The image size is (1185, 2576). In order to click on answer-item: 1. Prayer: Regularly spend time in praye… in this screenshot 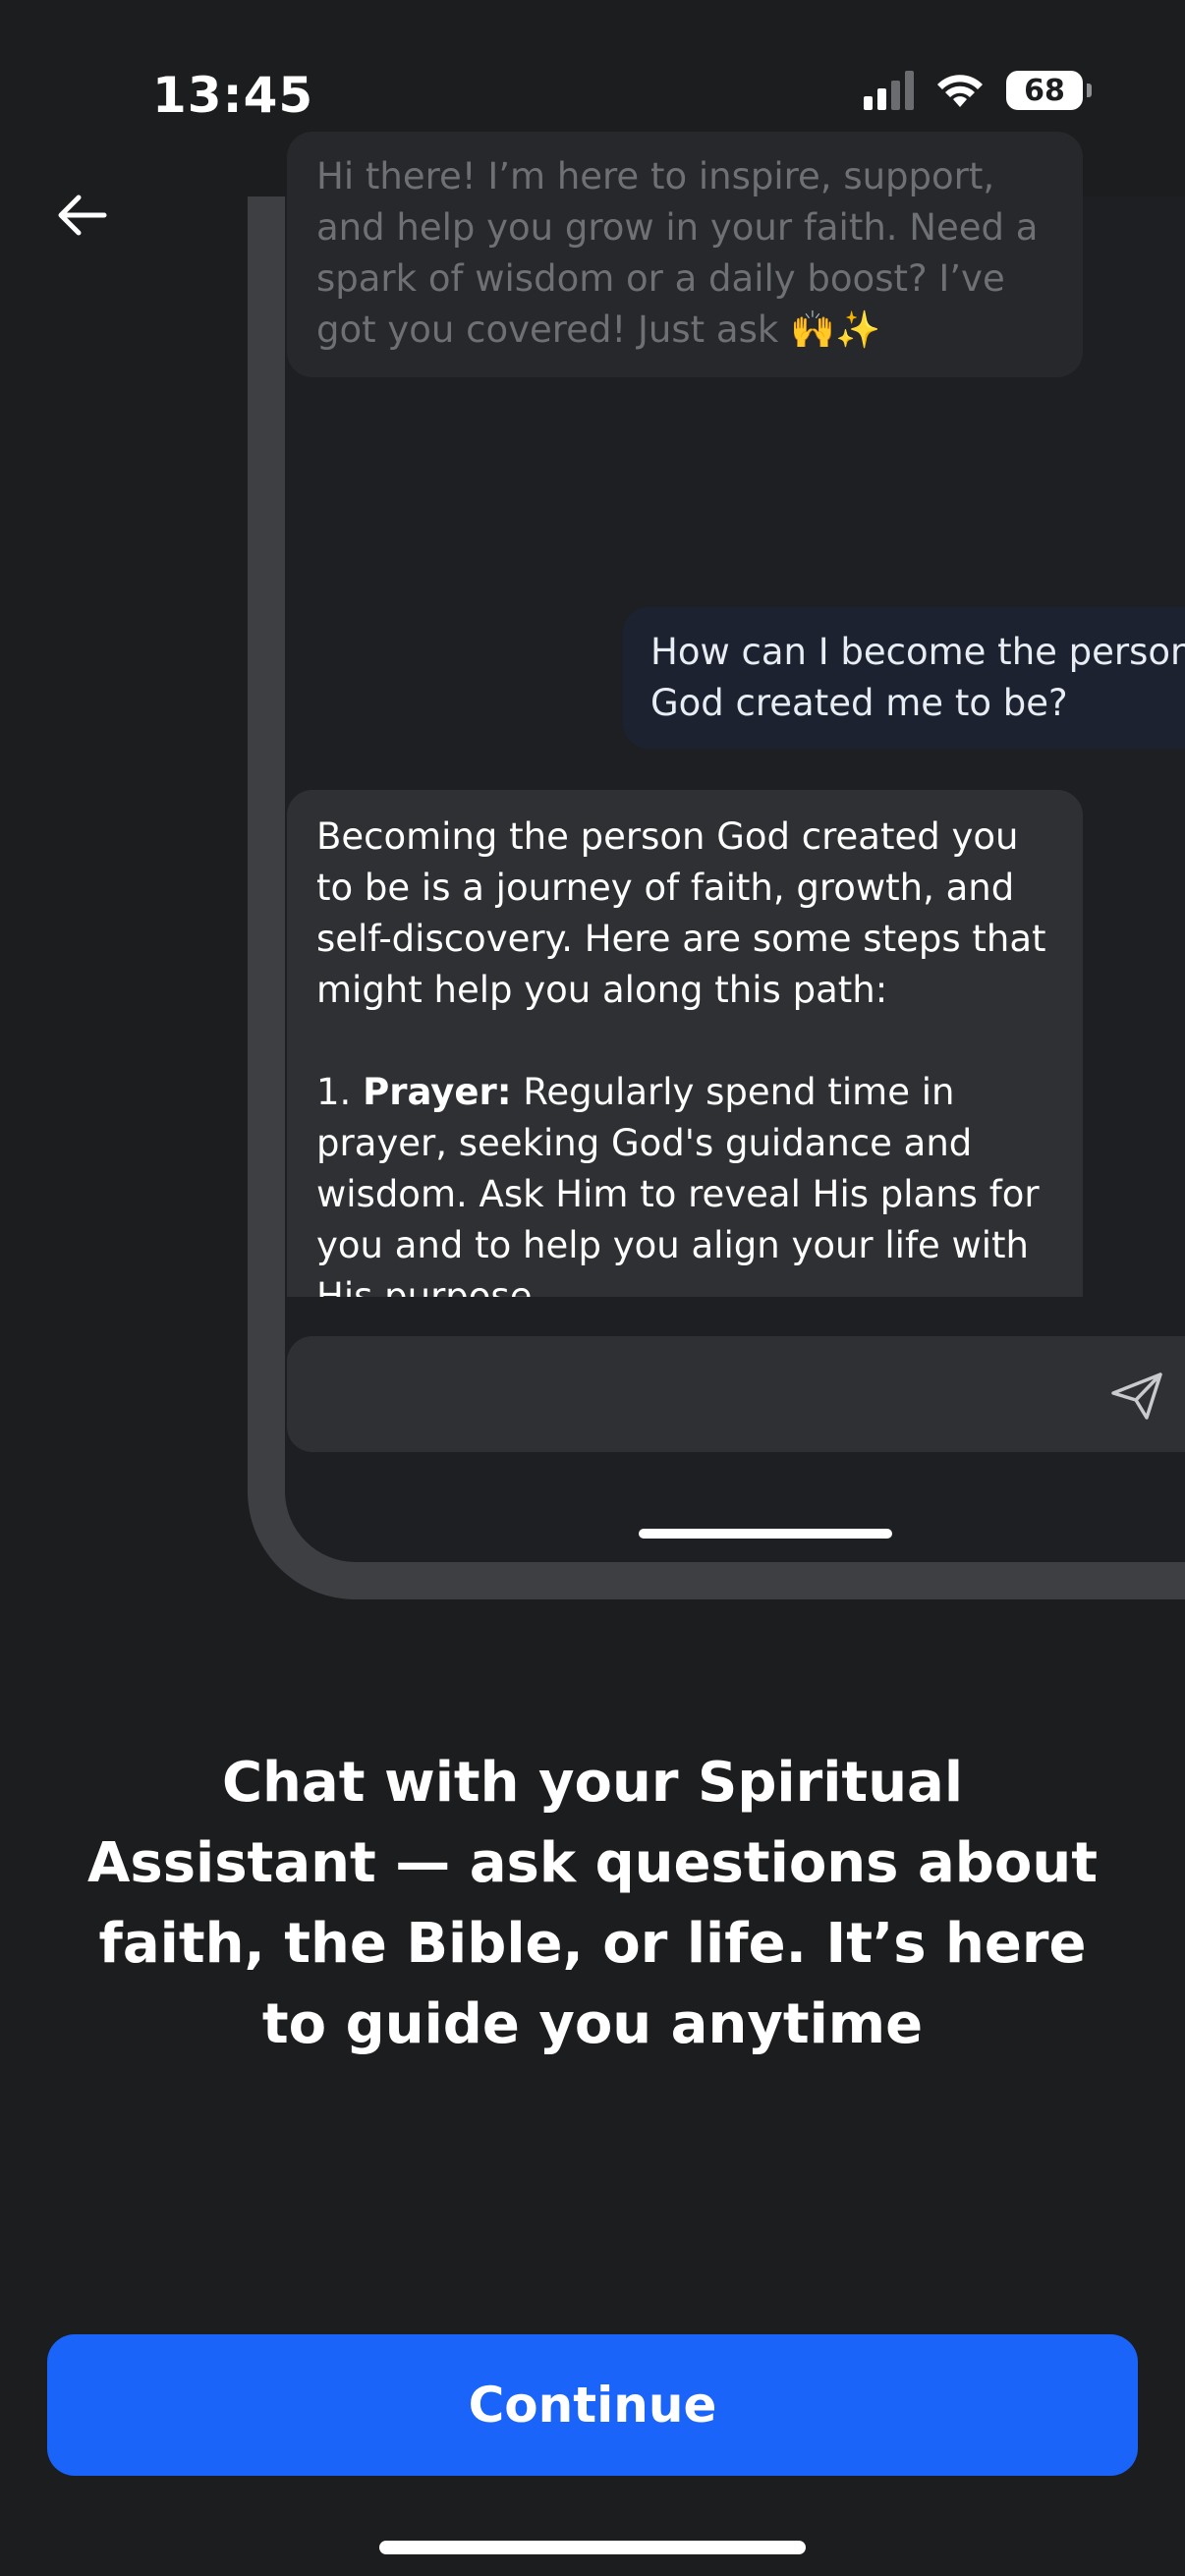, I will do `click(685, 1182)`.